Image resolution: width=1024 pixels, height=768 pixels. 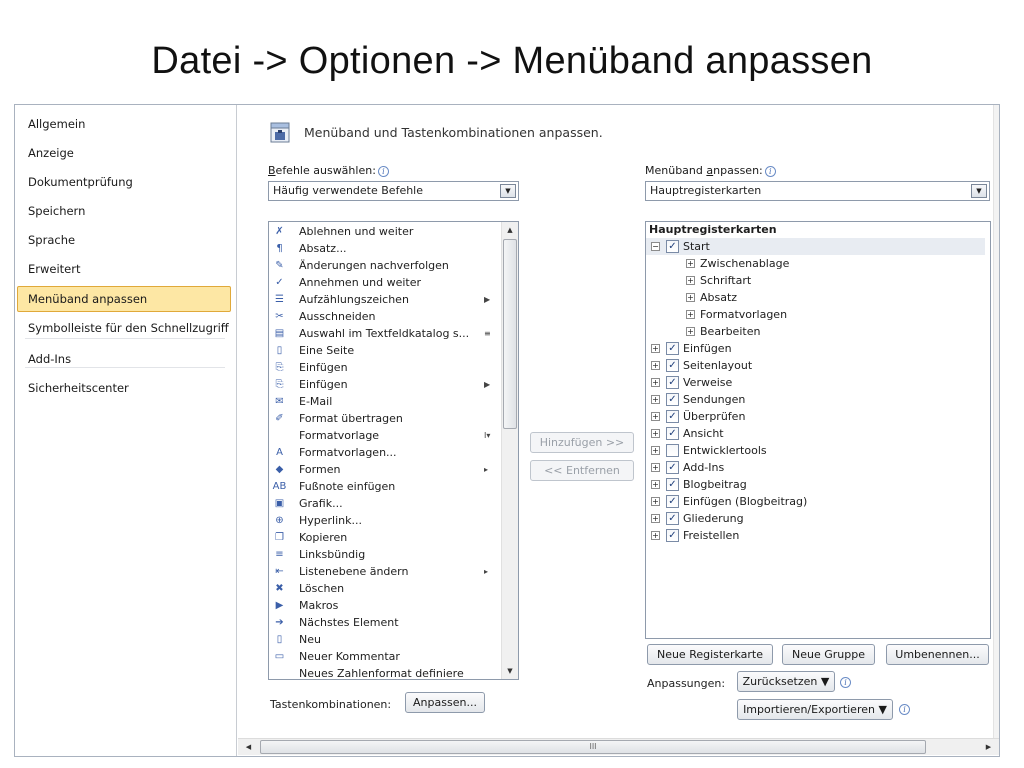 What do you see at coordinates (817, 191) in the screenshot?
I see `customize-ribbon-select: Hauptregisterkarten ▼` at bounding box center [817, 191].